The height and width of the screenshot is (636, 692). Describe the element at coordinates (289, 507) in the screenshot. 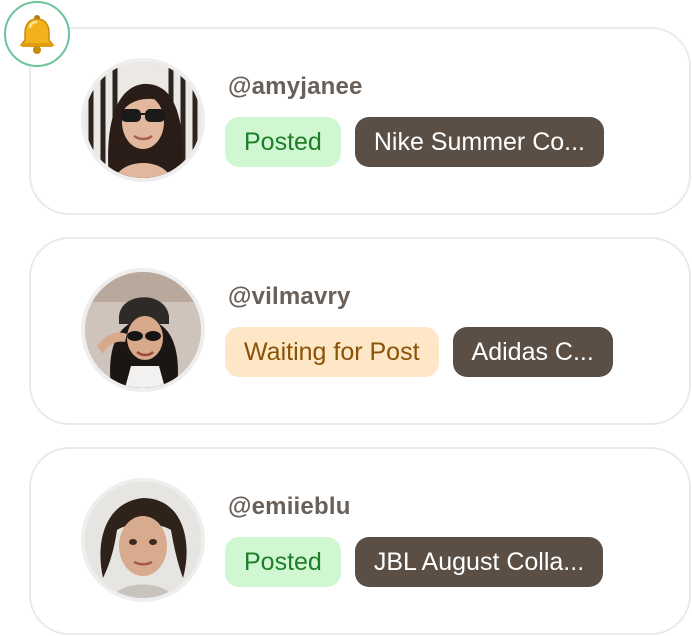

I see `creator-handle: @emiieblu` at that location.